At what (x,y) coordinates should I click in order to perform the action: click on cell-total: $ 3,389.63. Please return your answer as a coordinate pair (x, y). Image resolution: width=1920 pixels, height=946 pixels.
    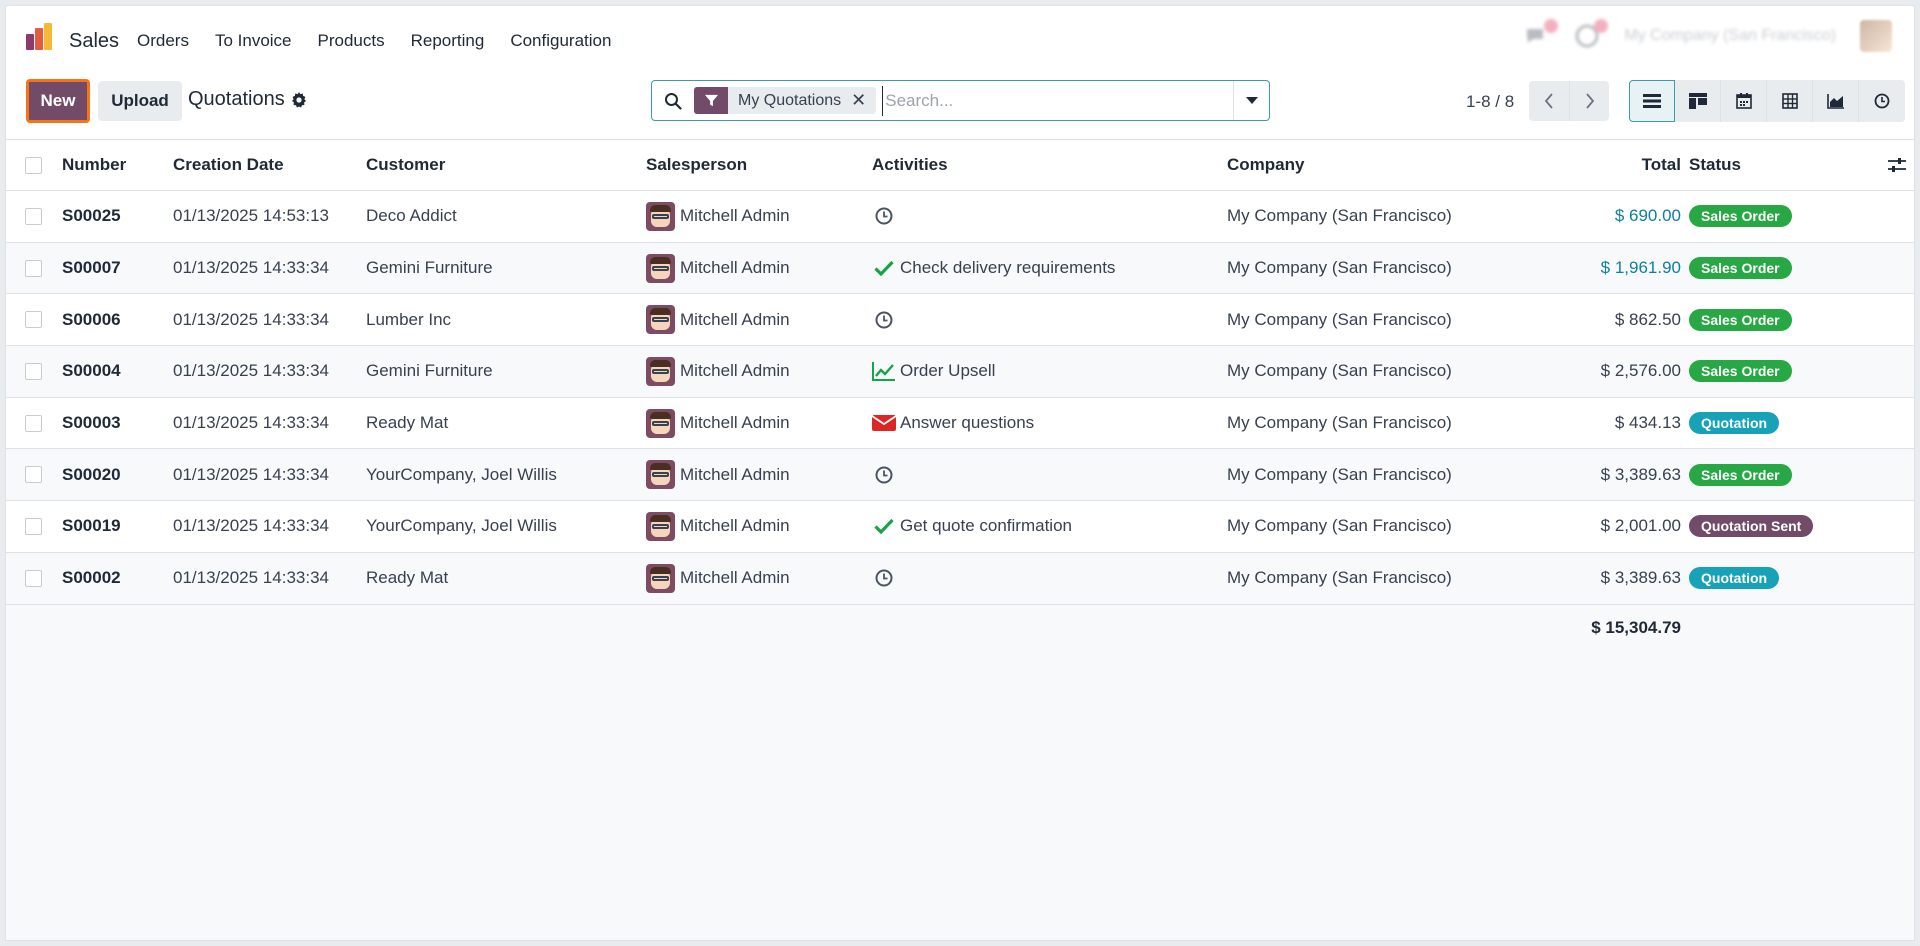
    Looking at the image, I should click on (1640, 474).